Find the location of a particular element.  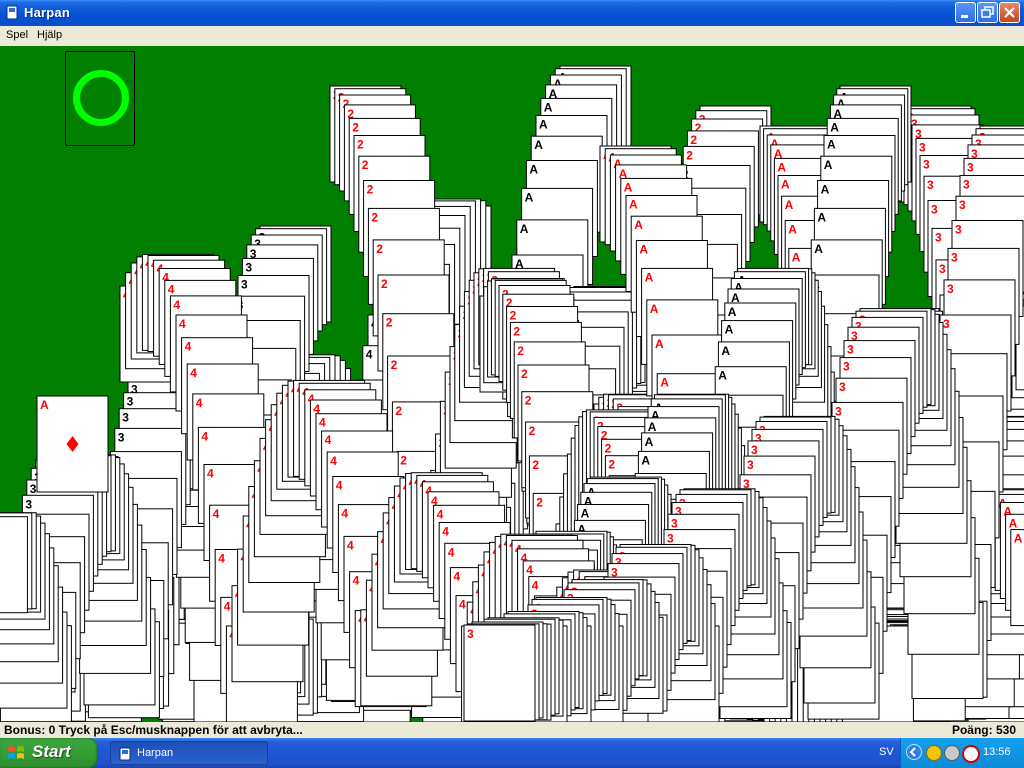

minimize-button is located at coordinates (965, 12).